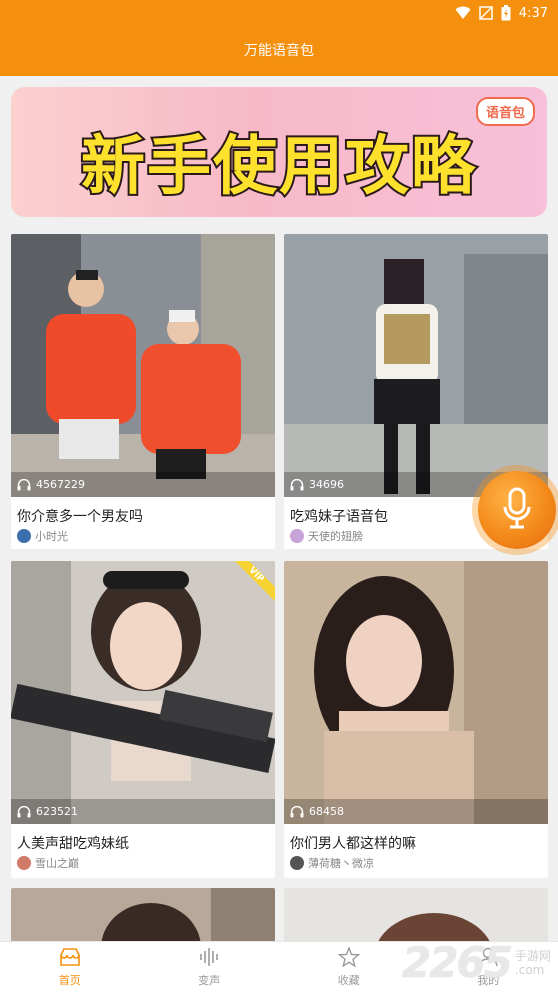 The width and height of the screenshot is (558, 993). What do you see at coordinates (348, 980) in the screenshot?
I see `tab-label: 收藏` at bounding box center [348, 980].